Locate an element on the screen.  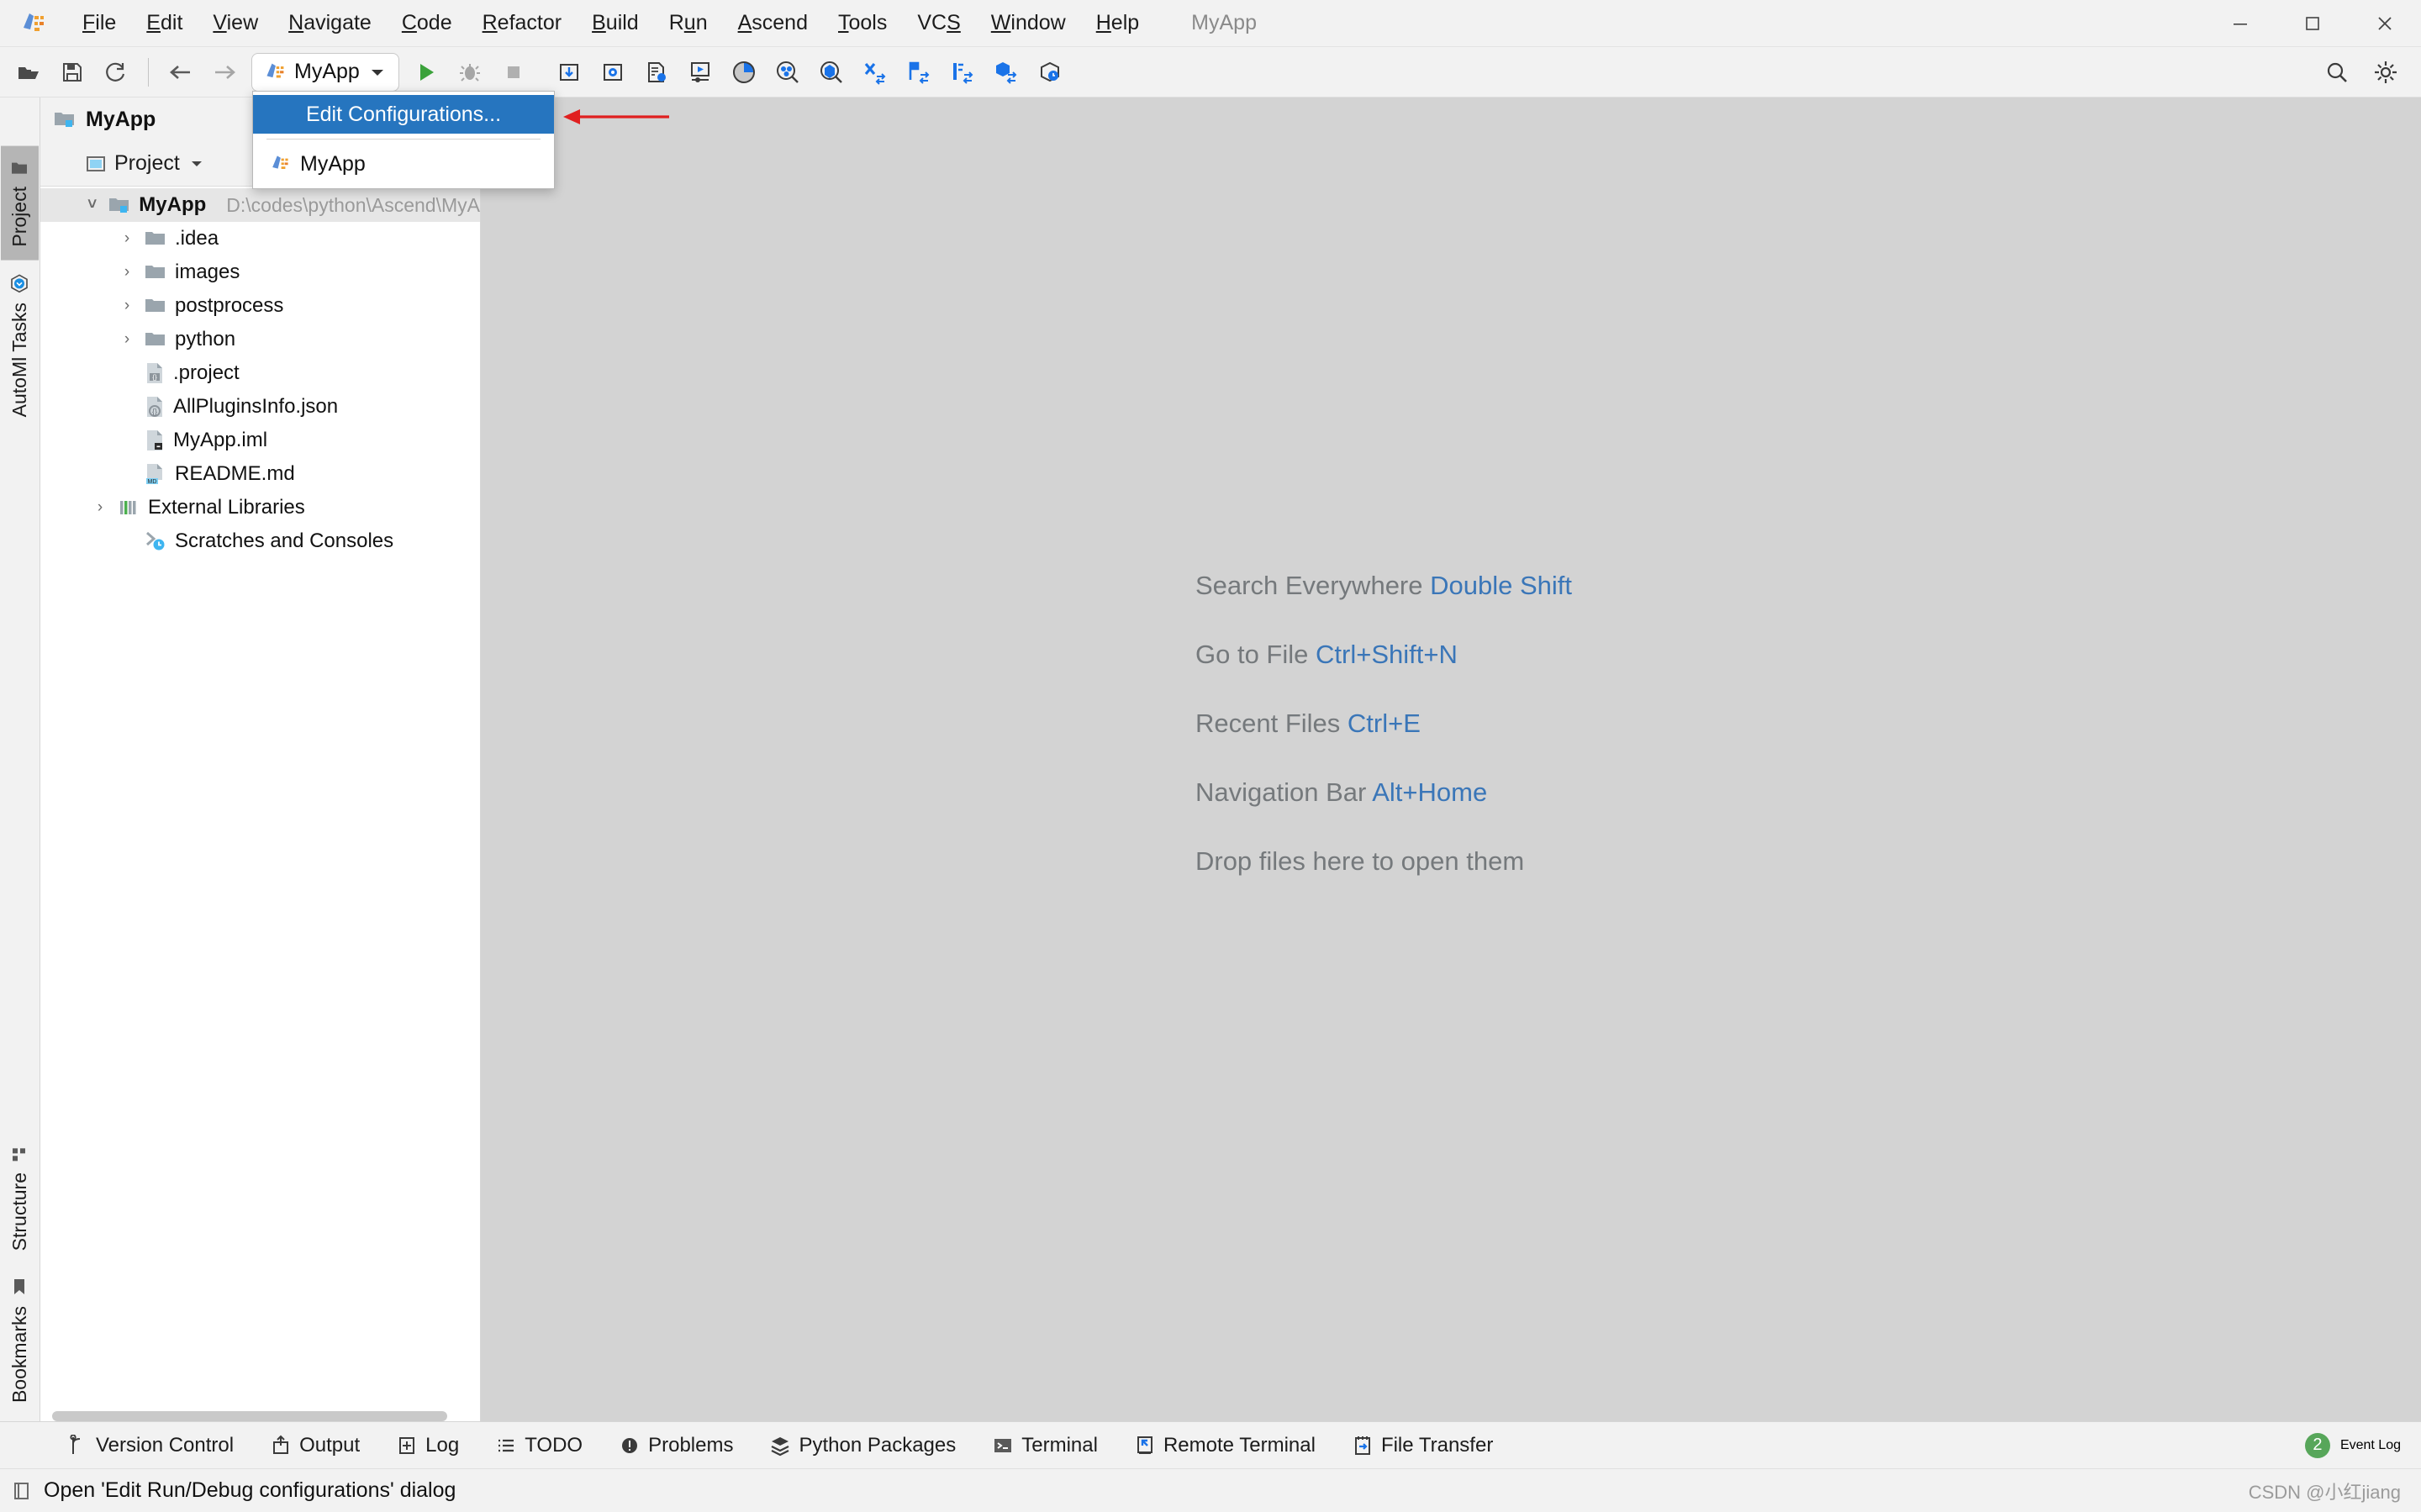
window-controls is located at coordinates (2312, 23).